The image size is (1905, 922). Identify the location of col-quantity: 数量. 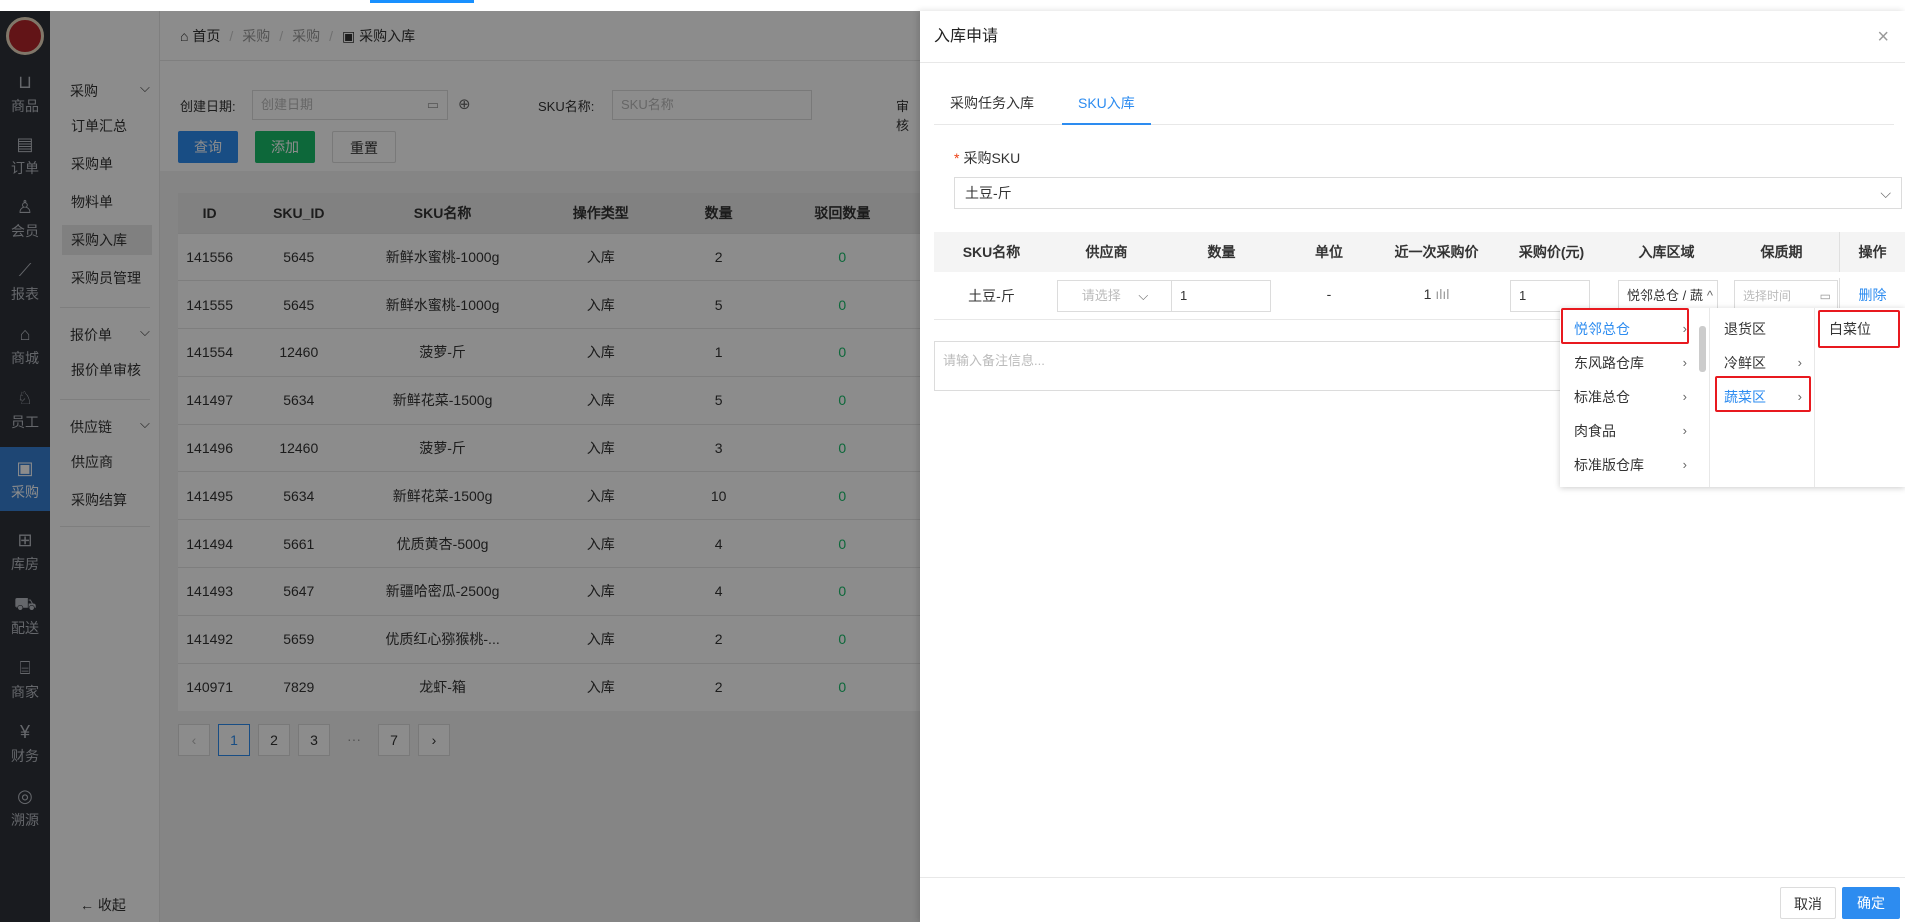
(1221, 252).